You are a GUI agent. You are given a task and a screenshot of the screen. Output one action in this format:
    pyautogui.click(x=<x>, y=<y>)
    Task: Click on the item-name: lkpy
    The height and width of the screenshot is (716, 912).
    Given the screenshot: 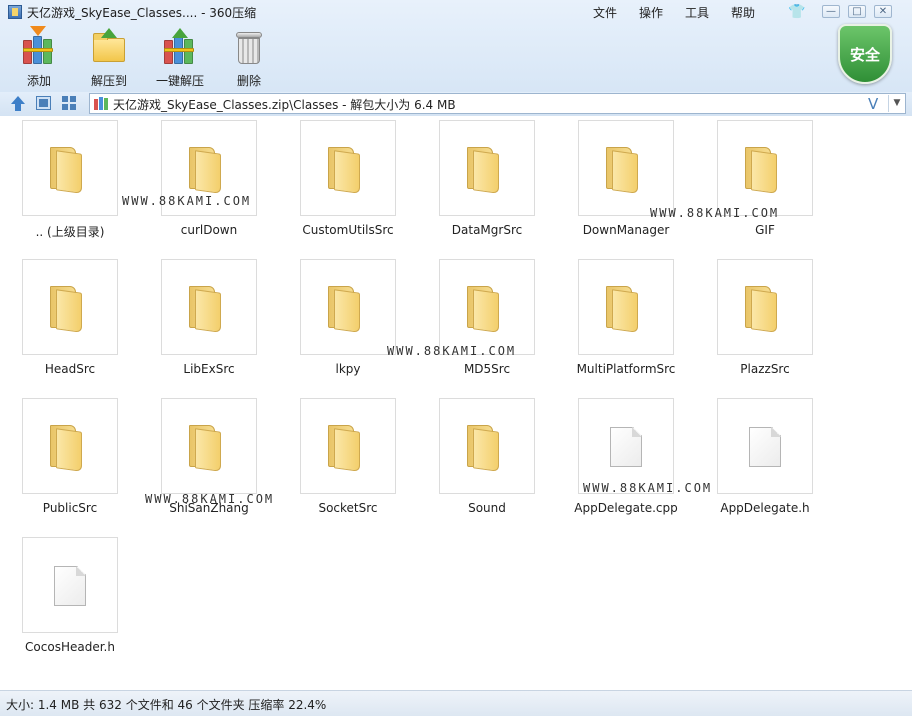 What is the action you would take?
    pyautogui.click(x=348, y=369)
    